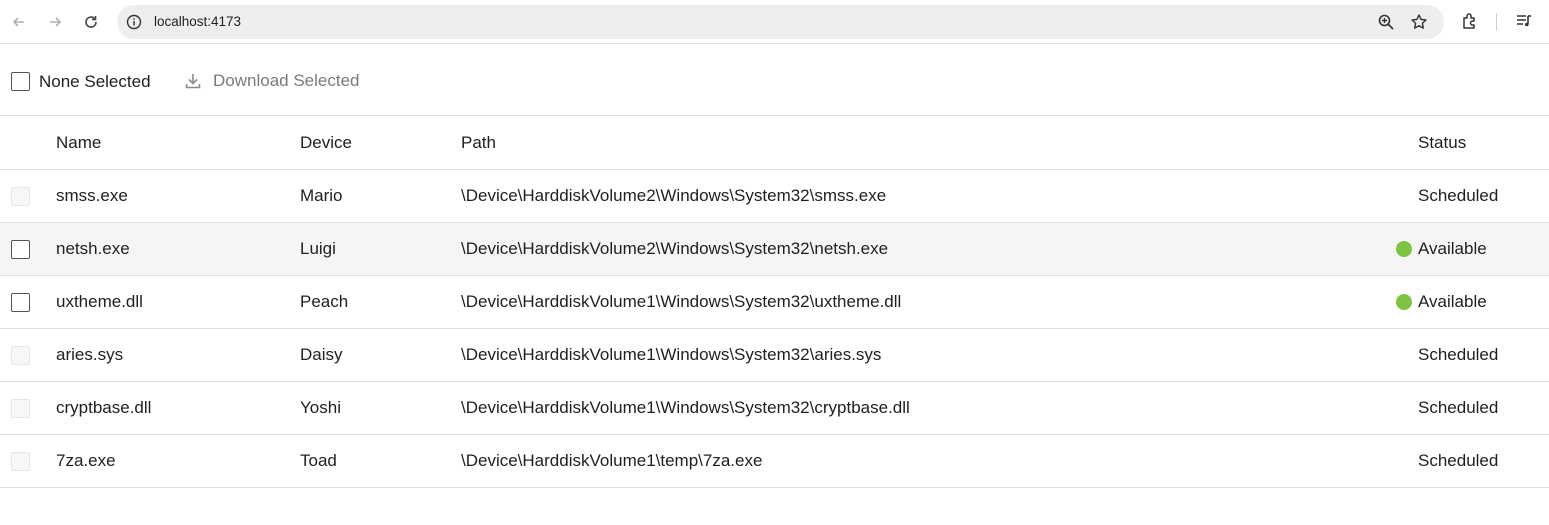  I want to click on back-button, so click(19, 22).